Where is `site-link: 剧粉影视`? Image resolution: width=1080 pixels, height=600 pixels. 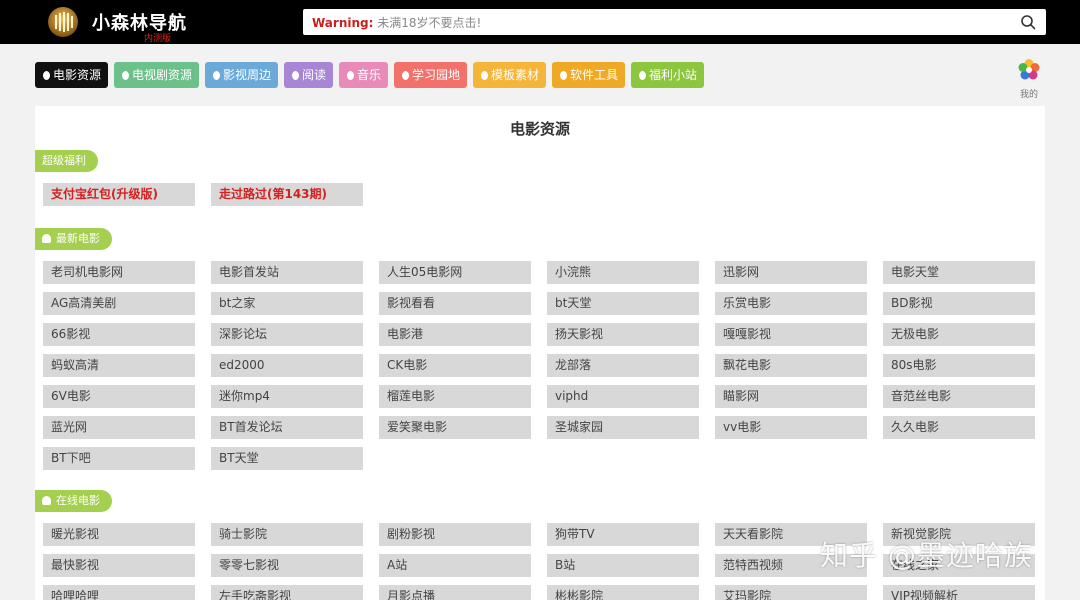 site-link: 剧粉影视 is located at coordinates (455, 534).